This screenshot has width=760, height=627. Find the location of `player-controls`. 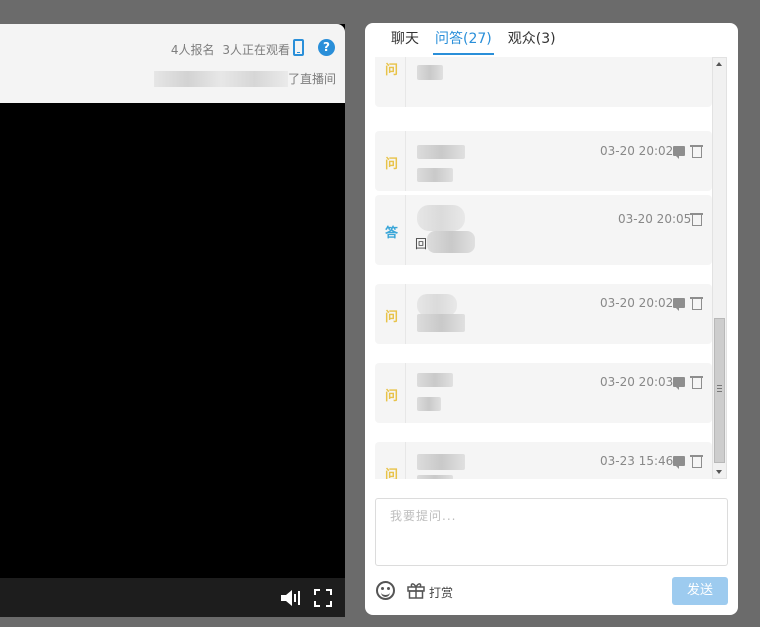

player-controls is located at coordinates (172, 597).